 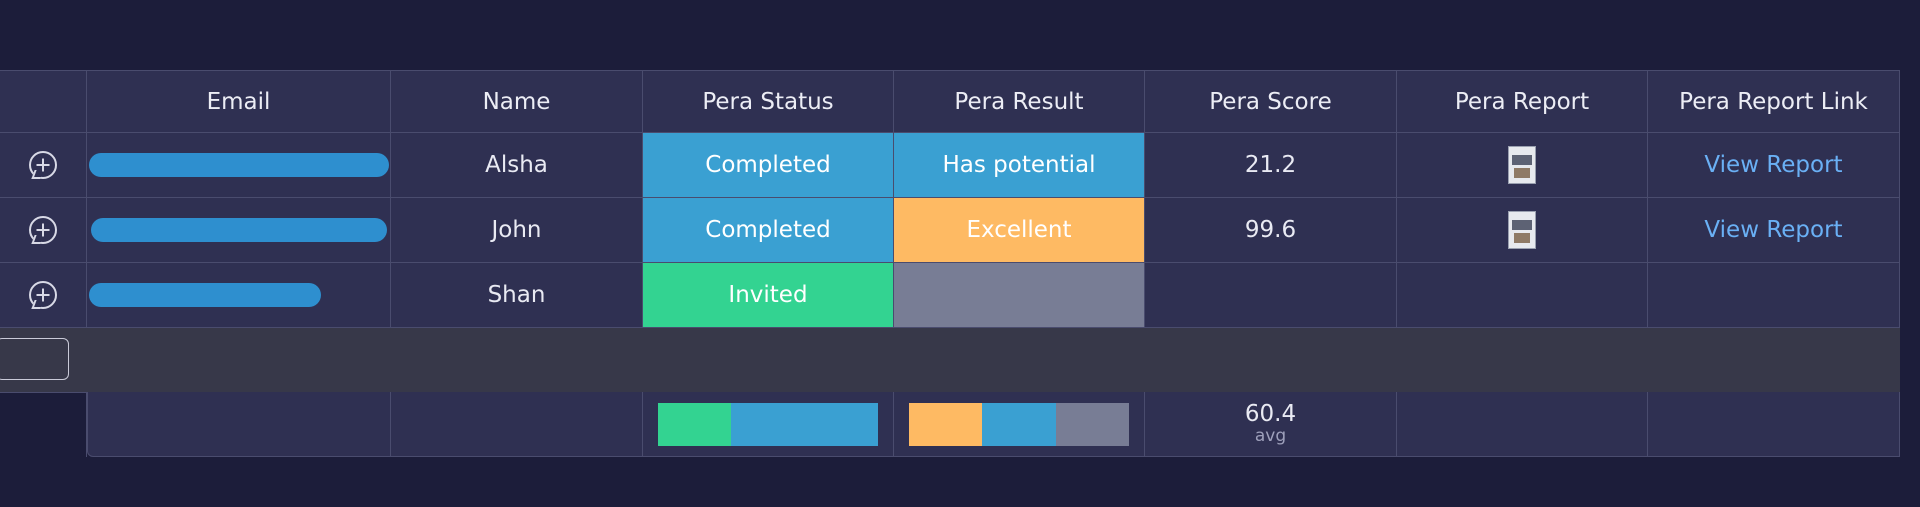 What do you see at coordinates (1271, 295) in the screenshot?
I see `score-cell` at bounding box center [1271, 295].